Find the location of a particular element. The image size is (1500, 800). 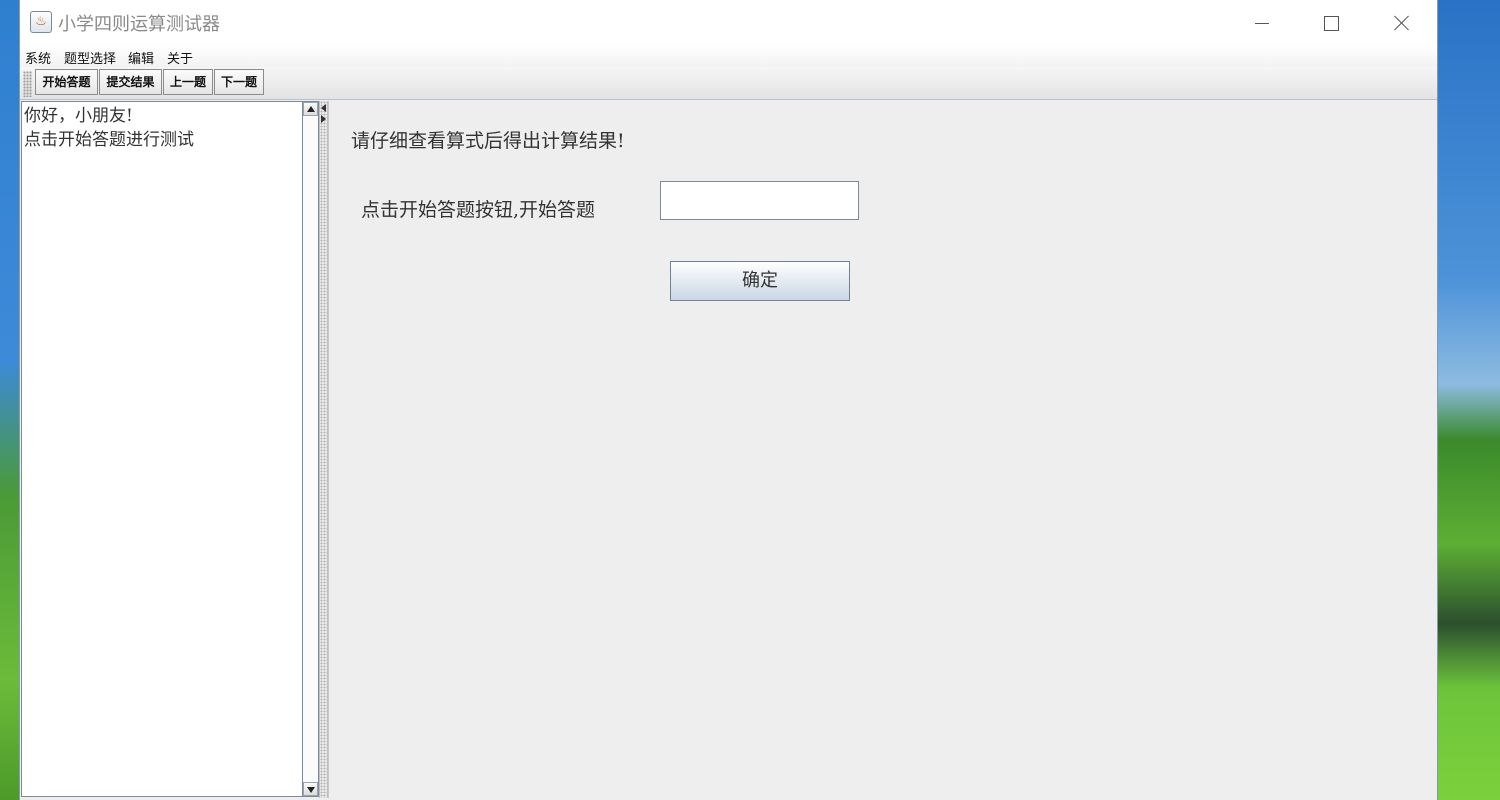

menu-edit: 编辑 is located at coordinates (141, 57).